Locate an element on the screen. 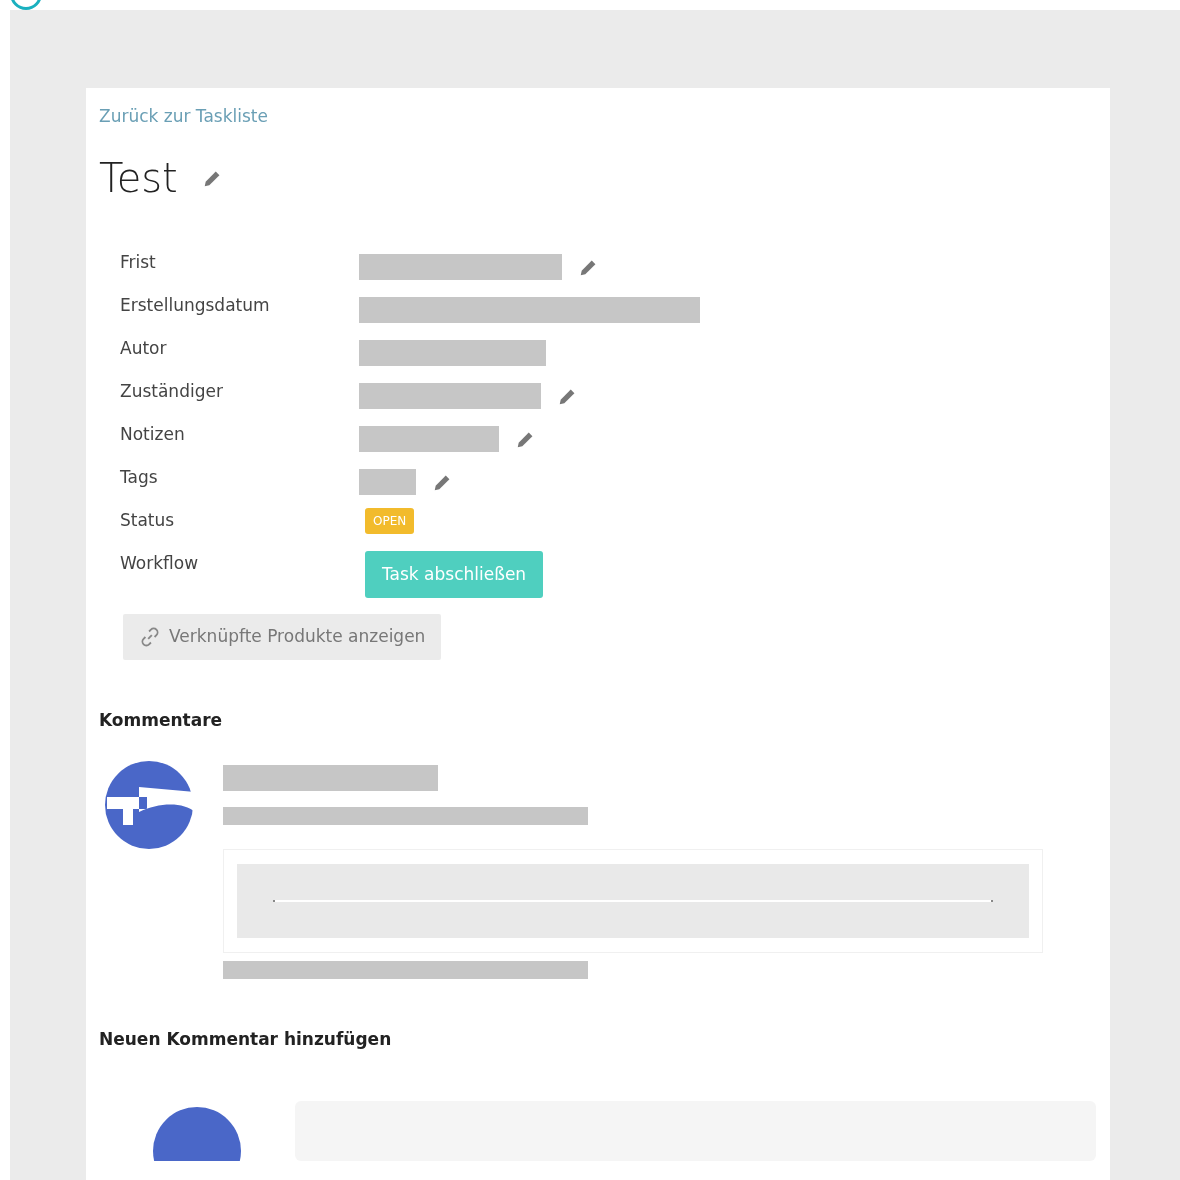  redacted-value is located at coordinates (387, 481).